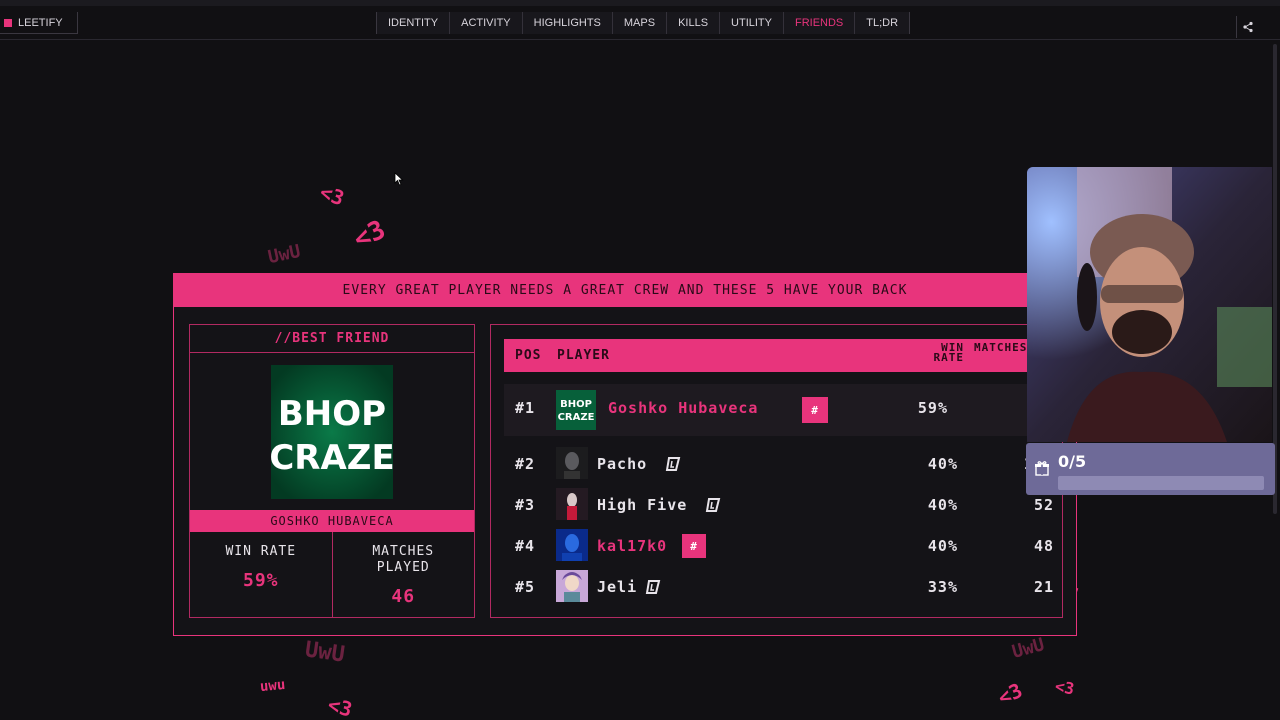 This screenshot has width=1280, height=720. I want to click on win-rate-stat: WIN RATE 59%, so click(261, 574).